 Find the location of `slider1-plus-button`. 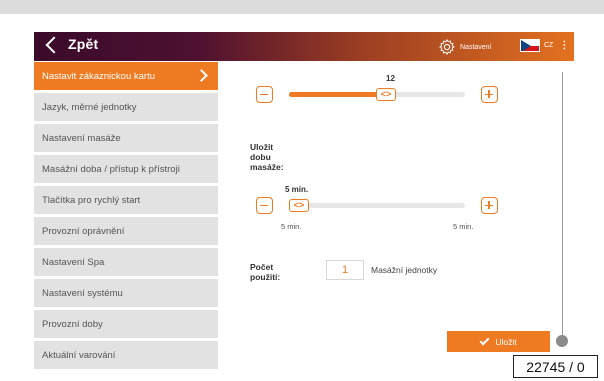

slider1-plus-button is located at coordinates (489, 94).